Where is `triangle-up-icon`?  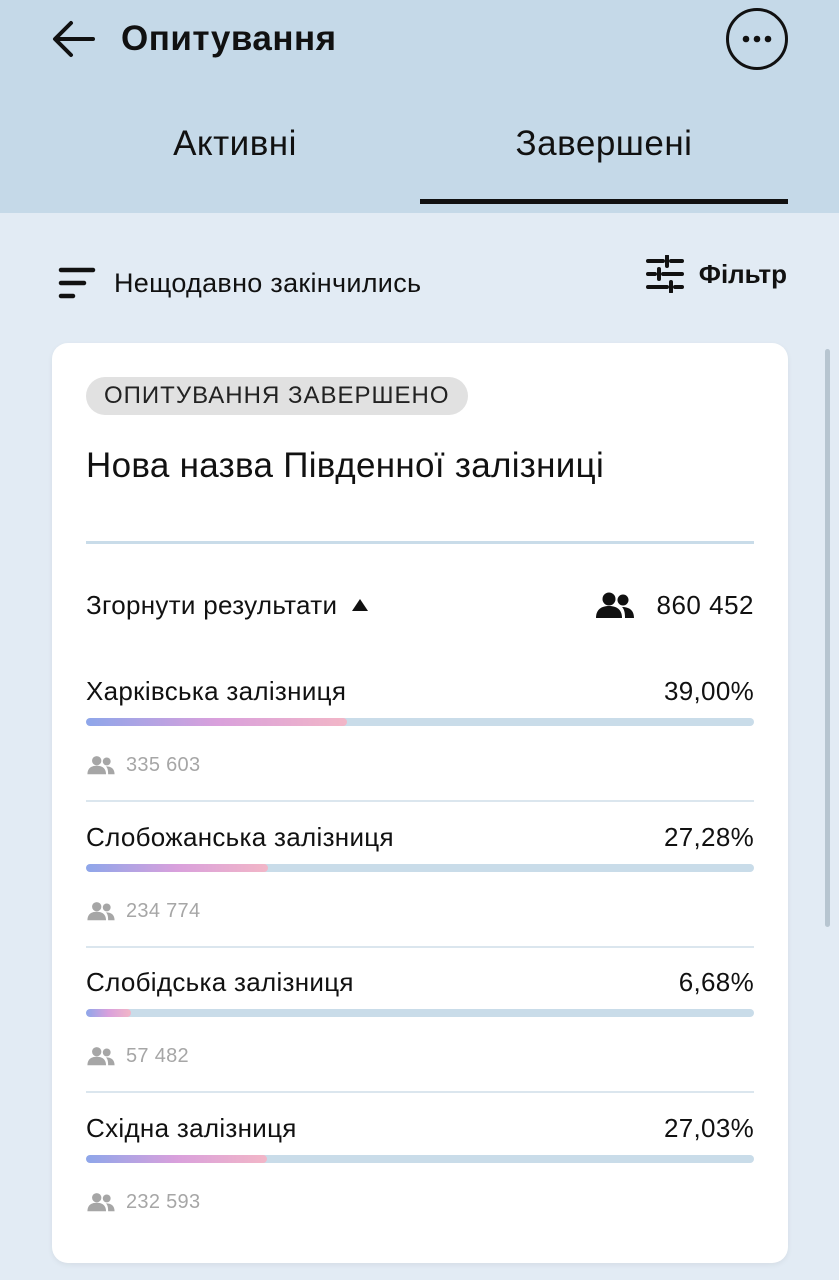 triangle-up-icon is located at coordinates (360, 605).